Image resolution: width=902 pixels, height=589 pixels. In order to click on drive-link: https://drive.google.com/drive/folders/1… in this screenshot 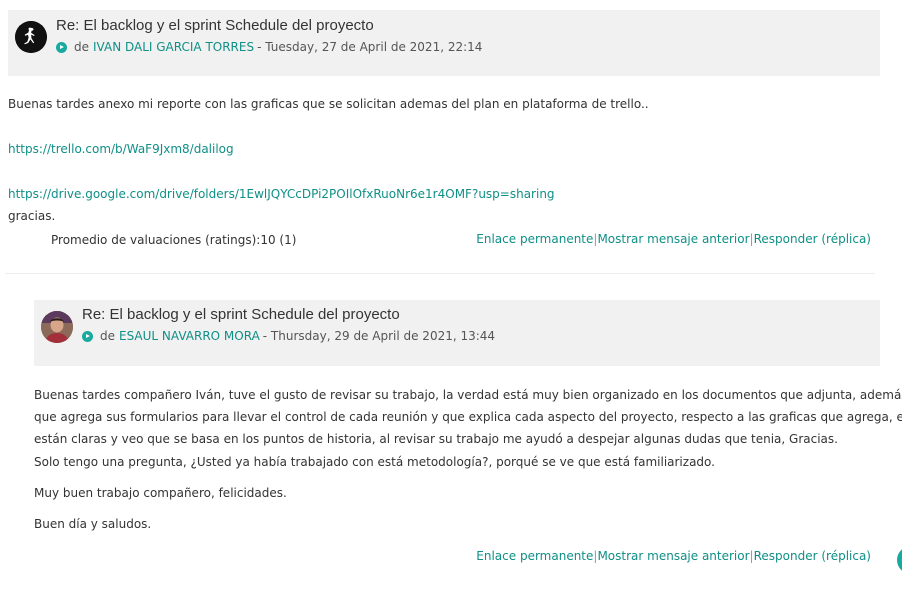, I will do `click(281, 194)`.